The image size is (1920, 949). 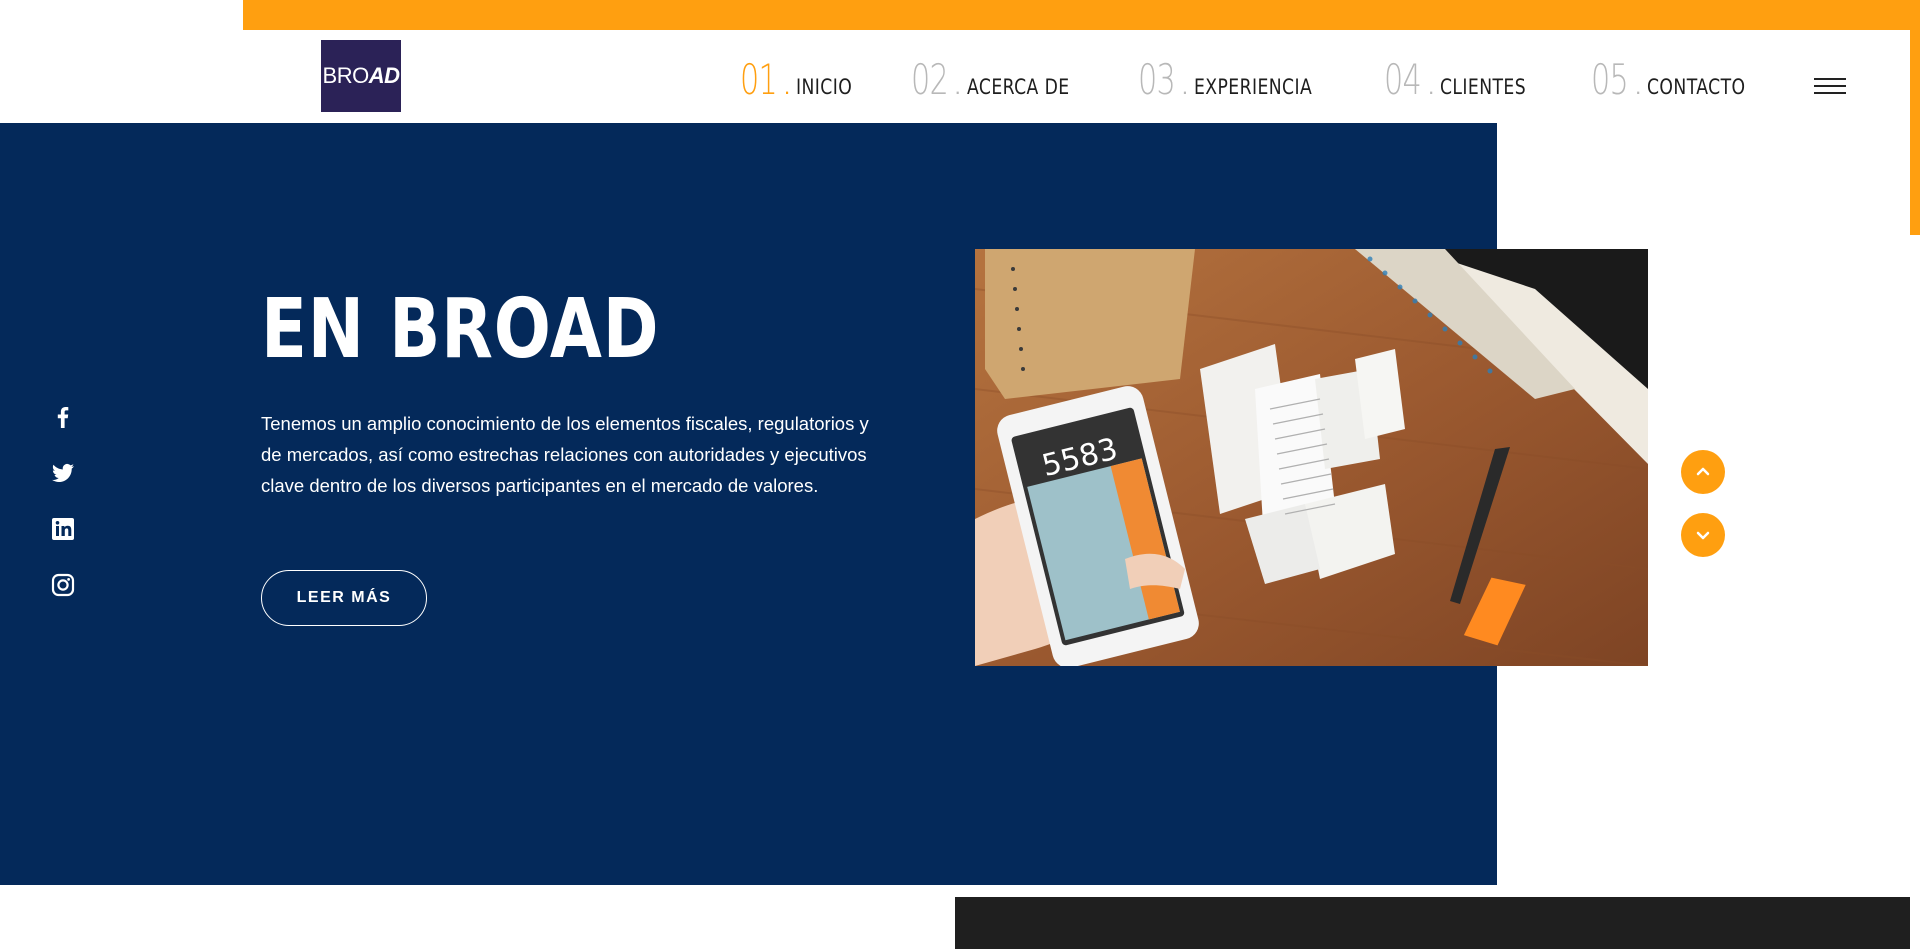 I want to click on right-accent-bar, so click(x=1915, y=132).